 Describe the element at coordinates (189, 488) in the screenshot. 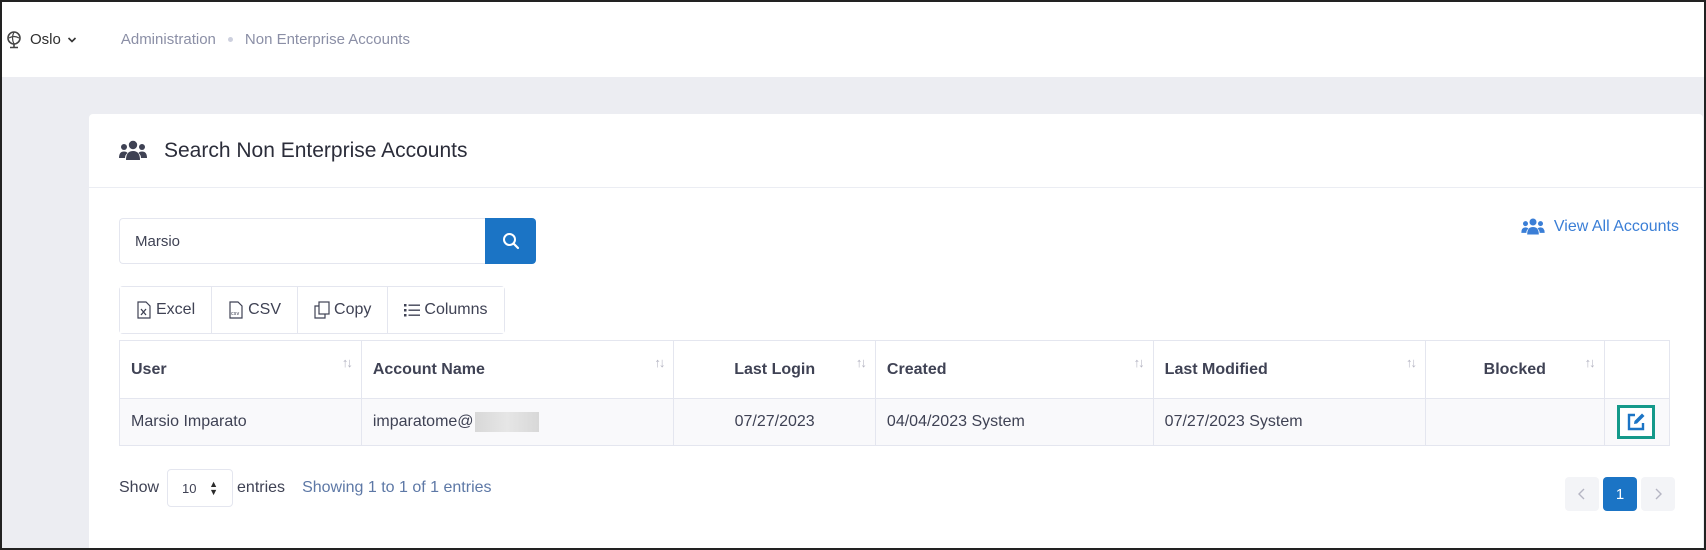

I see `page-length-value: 10` at that location.